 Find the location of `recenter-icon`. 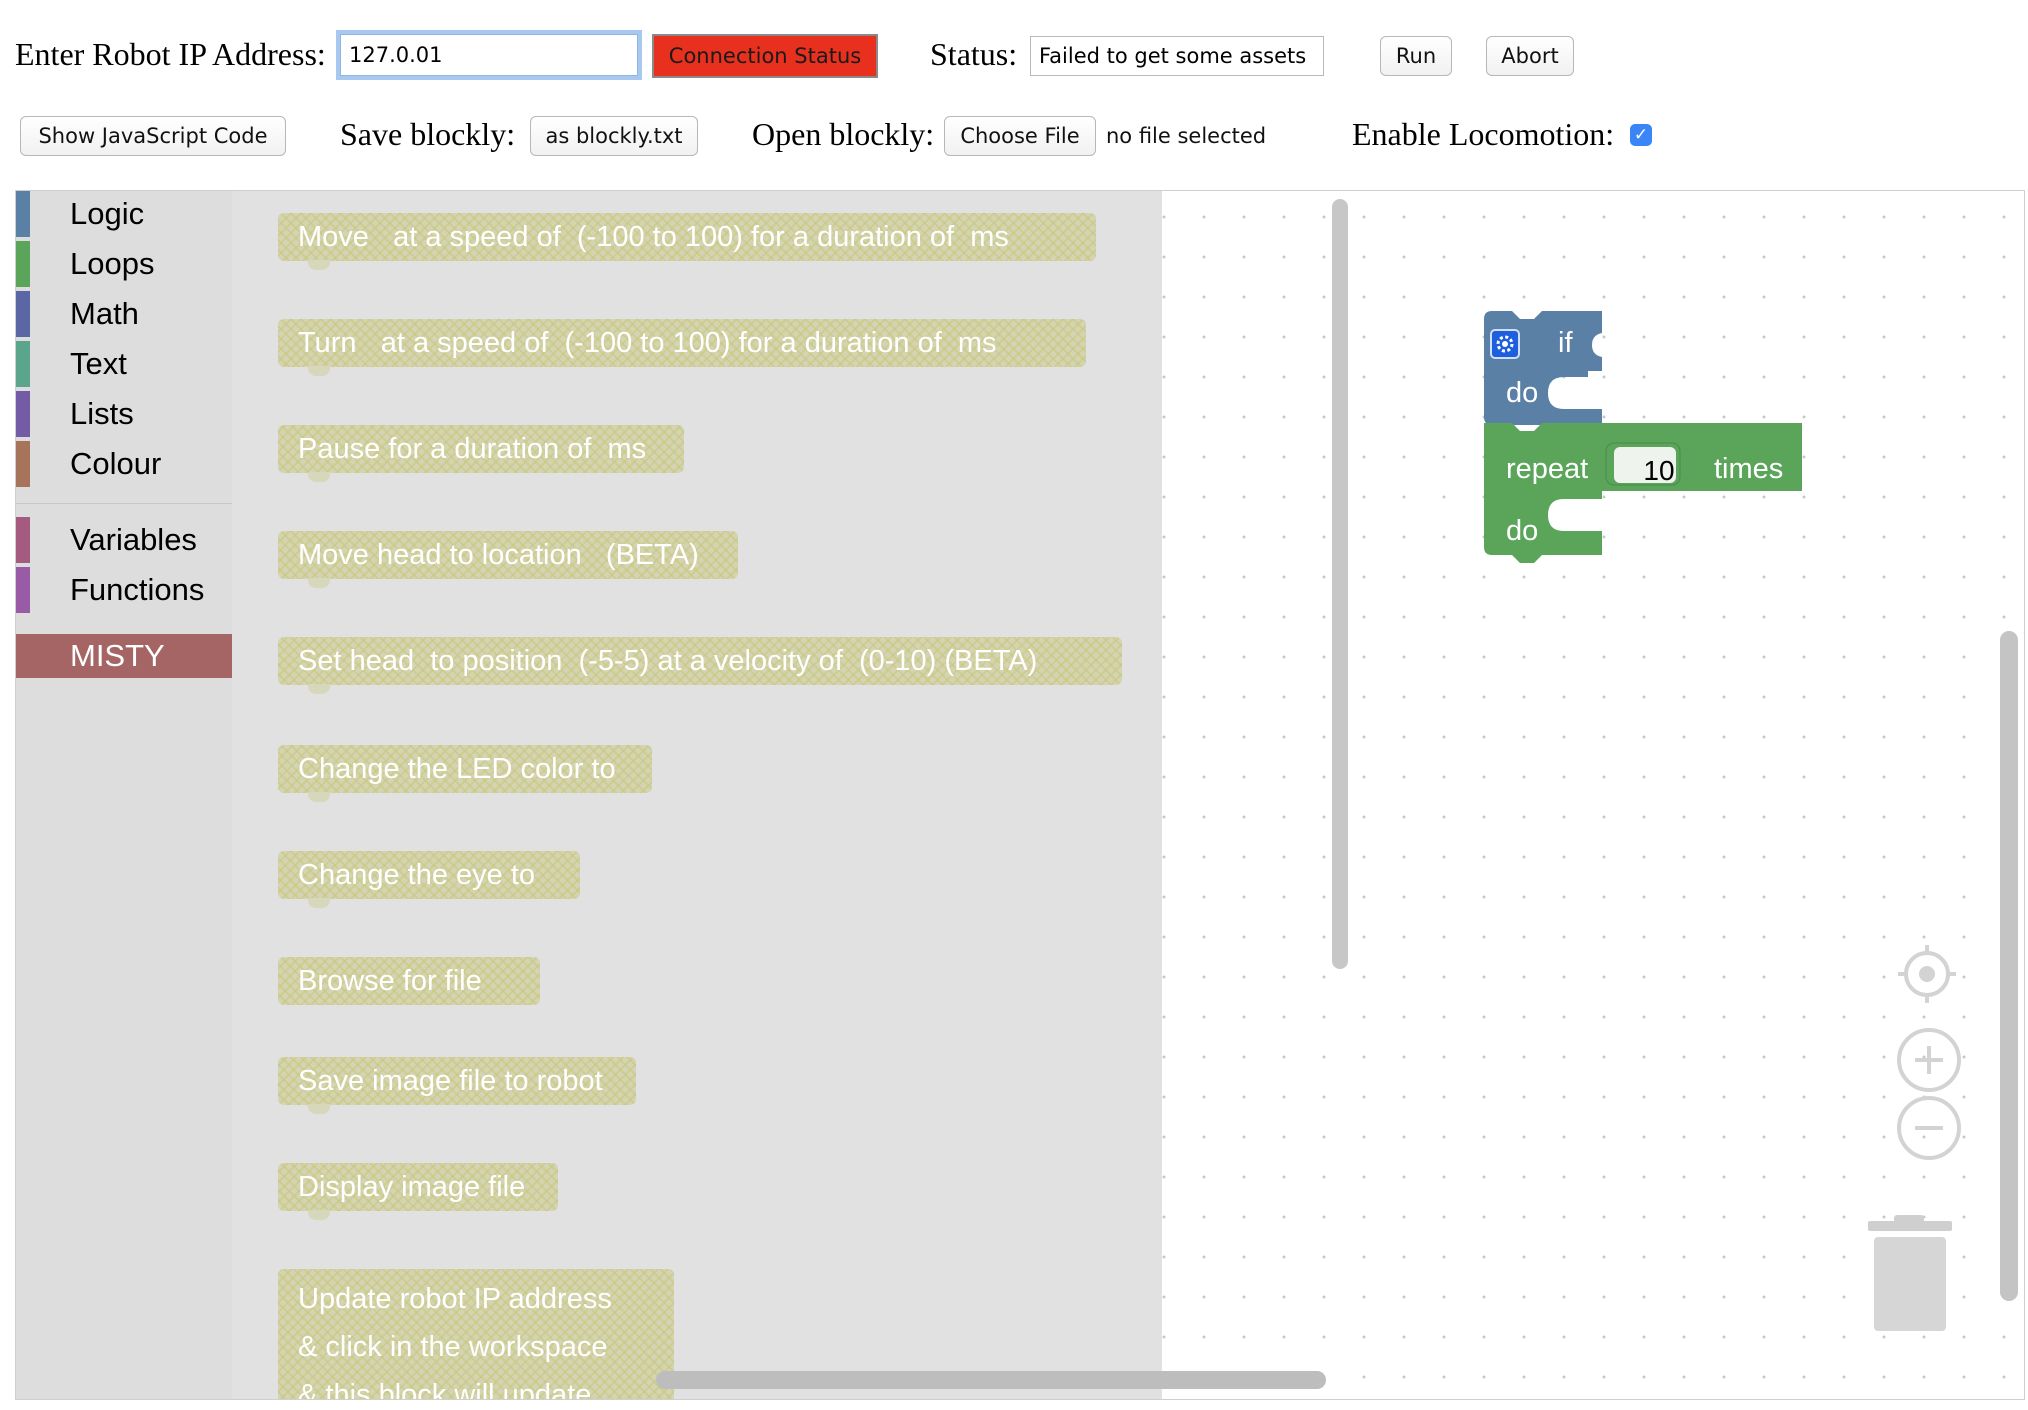

recenter-icon is located at coordinates (1927, 974).